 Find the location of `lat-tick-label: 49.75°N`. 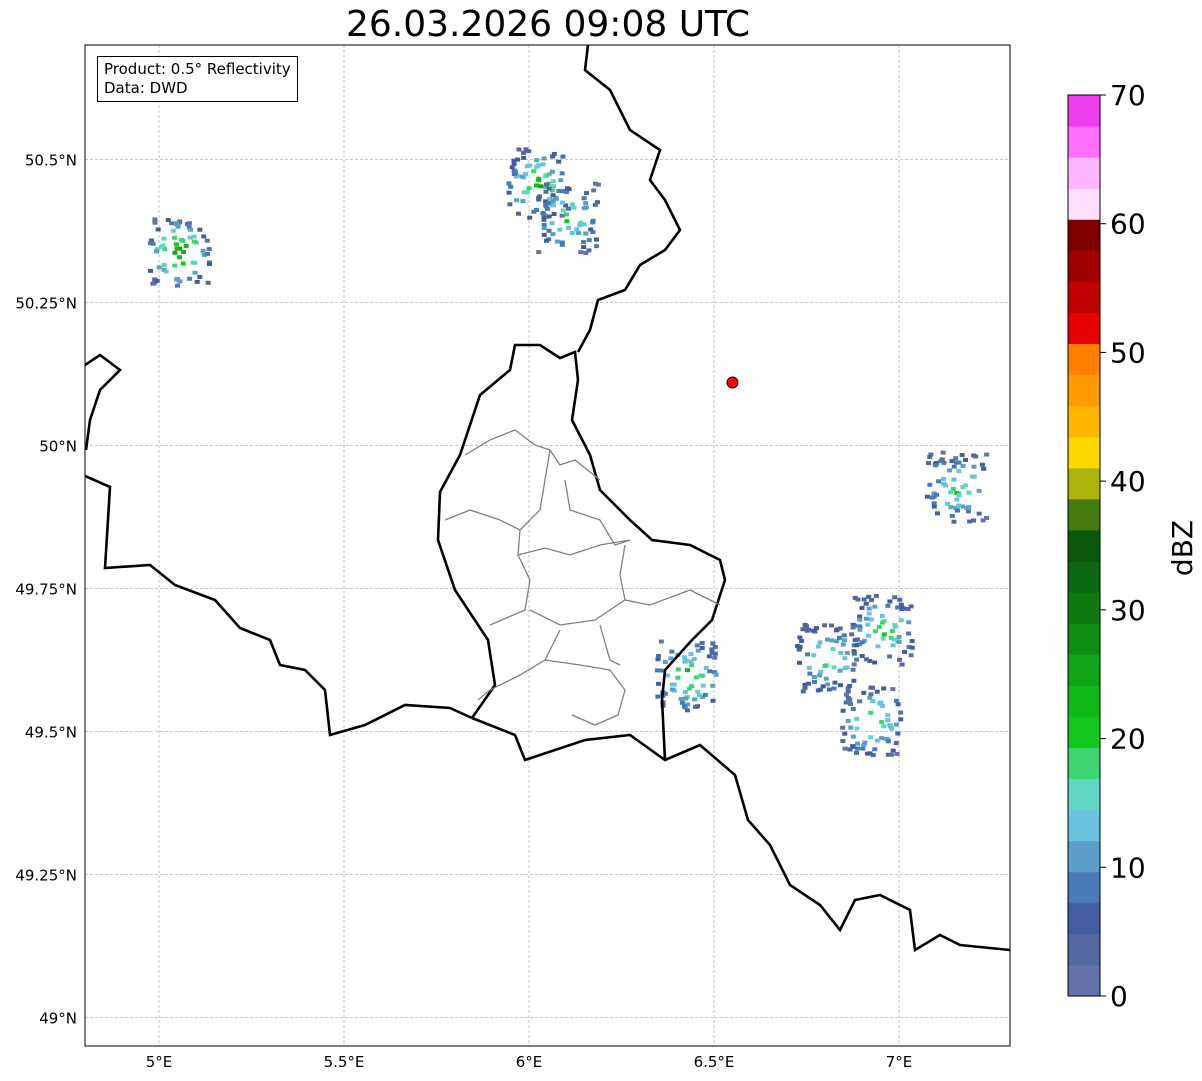

lat-tick-label: 49.75°N is located at coordinates (46, 589).